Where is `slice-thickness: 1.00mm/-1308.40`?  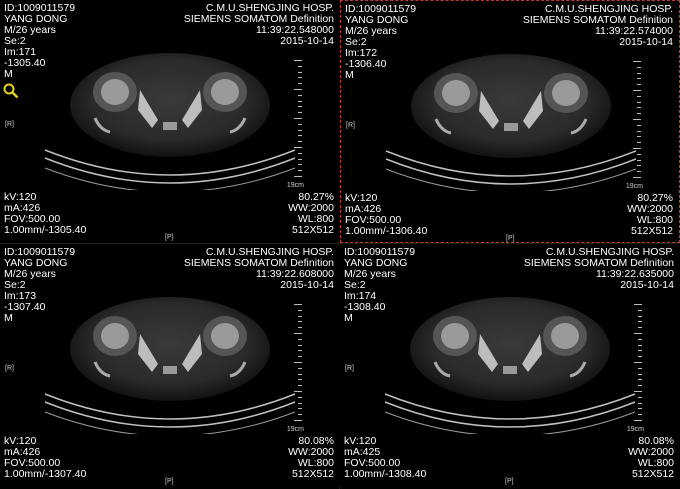 slice-thickness: 1.00mm/-1308.40 is located at coordinates (385, 474).